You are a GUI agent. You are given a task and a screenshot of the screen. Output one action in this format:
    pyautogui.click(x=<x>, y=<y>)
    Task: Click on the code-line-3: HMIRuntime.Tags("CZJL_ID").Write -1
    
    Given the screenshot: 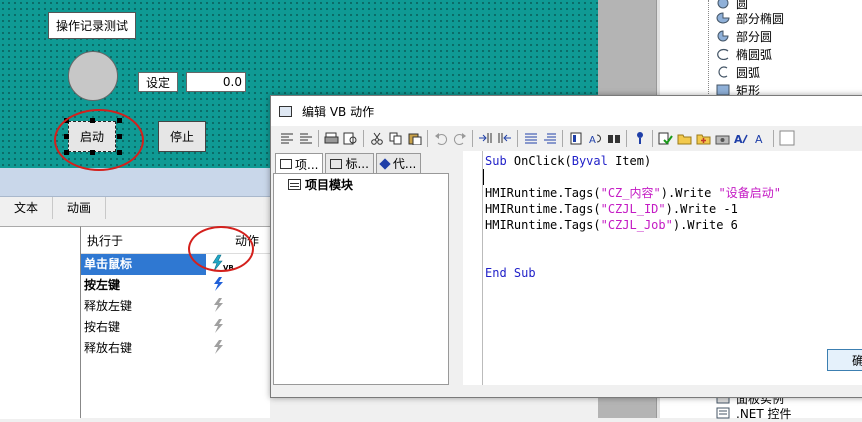 What is the action you would take?
    pyautogui.click(x=611, y=209)
    